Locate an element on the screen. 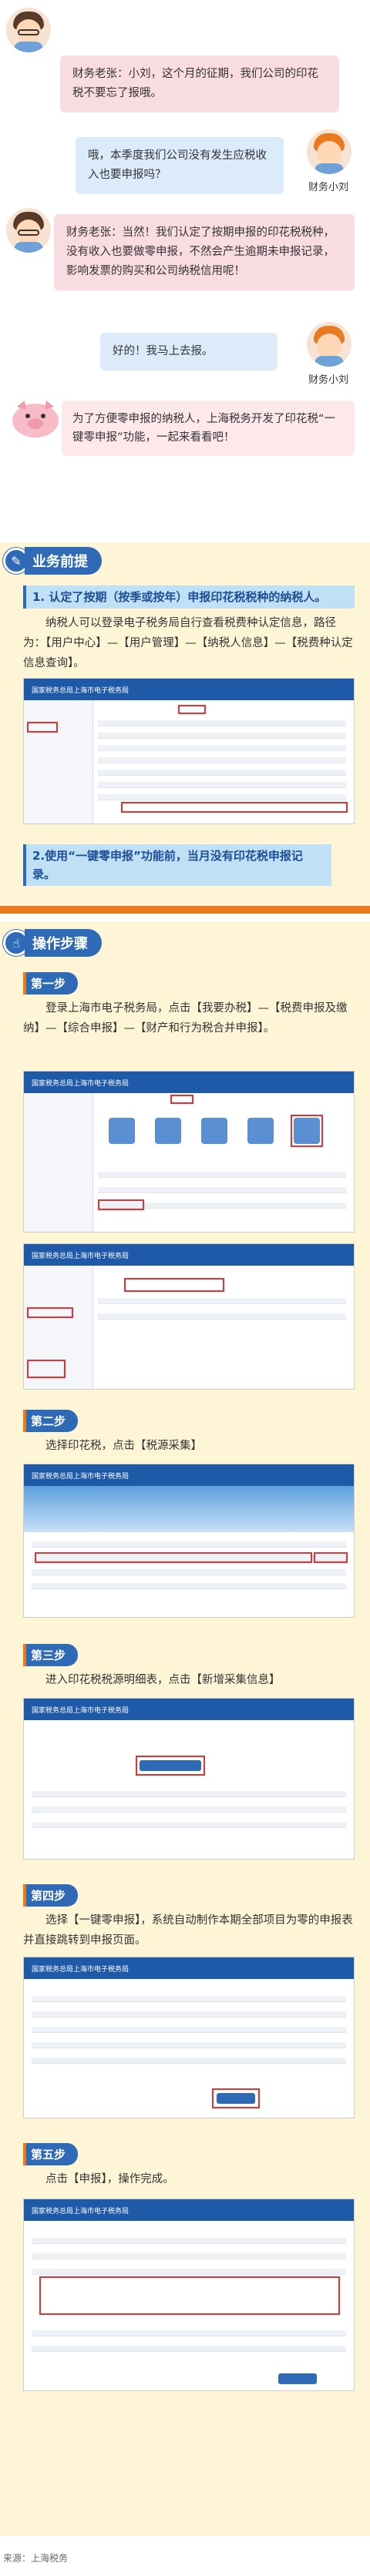  step-text-2: 选择印花税，点击【税源采集】 is located at coordinates (124, 1446).